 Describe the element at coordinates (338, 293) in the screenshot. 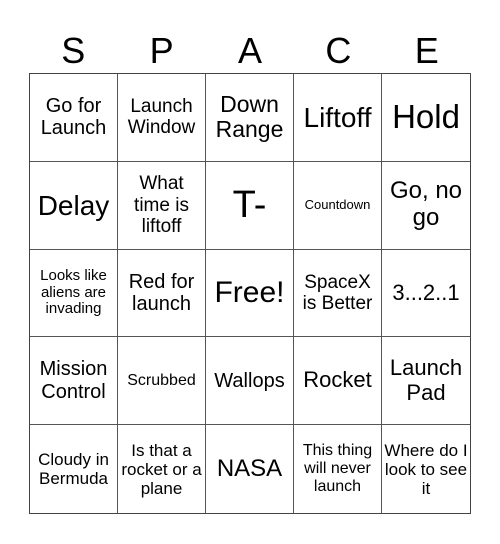

I see `bingo-cell: SpaceX is Better` at that location.